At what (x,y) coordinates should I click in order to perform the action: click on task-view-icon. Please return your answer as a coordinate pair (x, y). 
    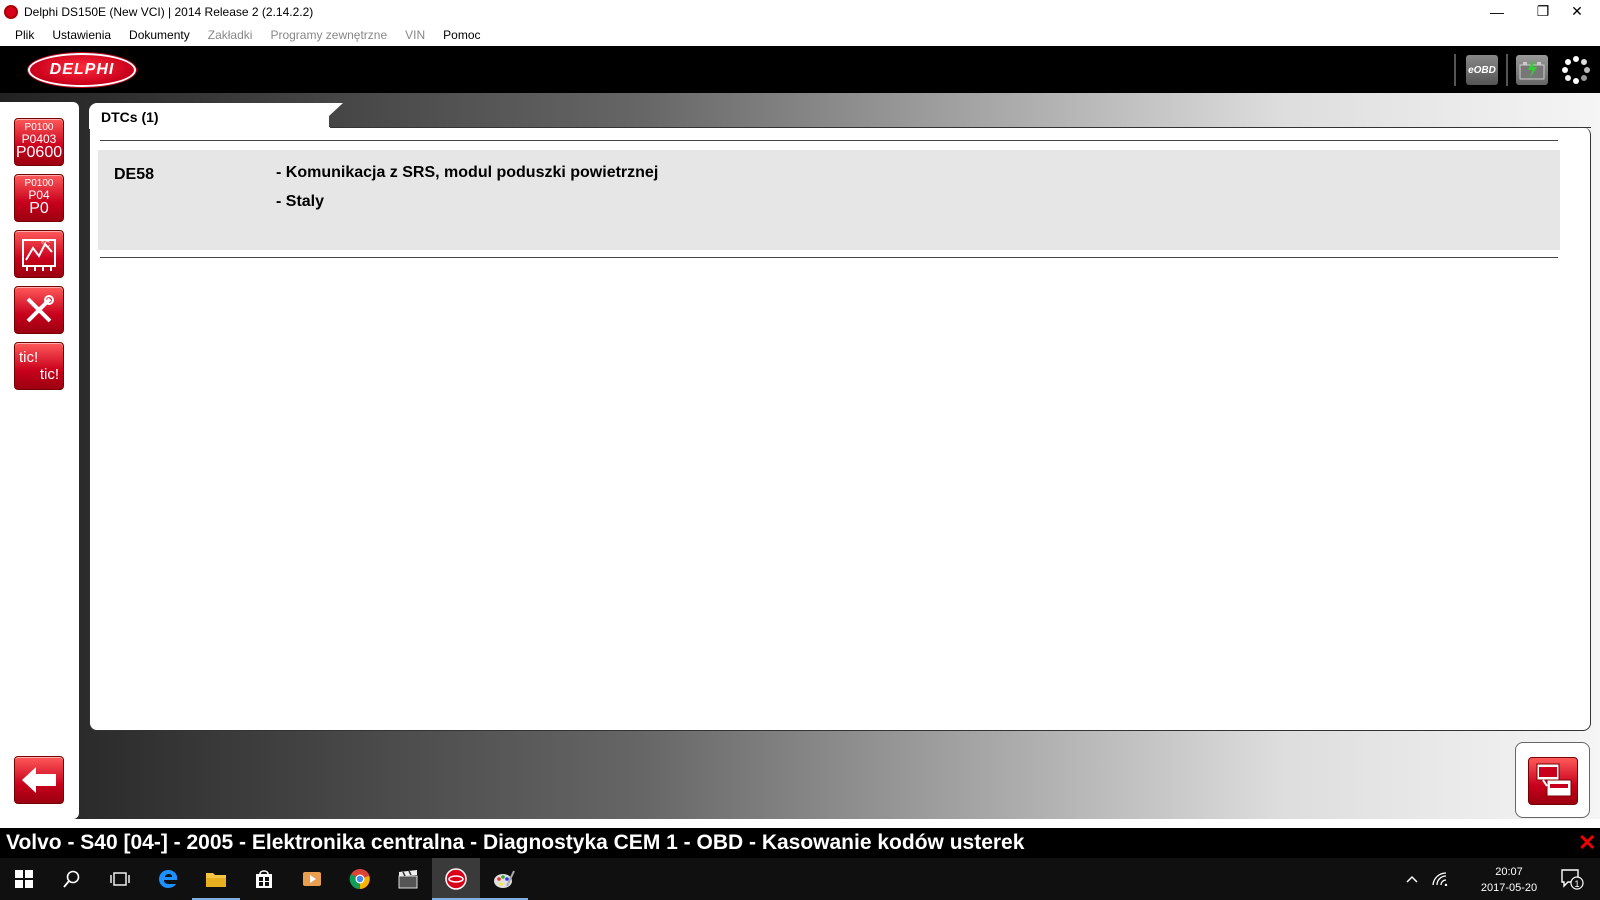
    Looking at the image, I should click on (120, 879).